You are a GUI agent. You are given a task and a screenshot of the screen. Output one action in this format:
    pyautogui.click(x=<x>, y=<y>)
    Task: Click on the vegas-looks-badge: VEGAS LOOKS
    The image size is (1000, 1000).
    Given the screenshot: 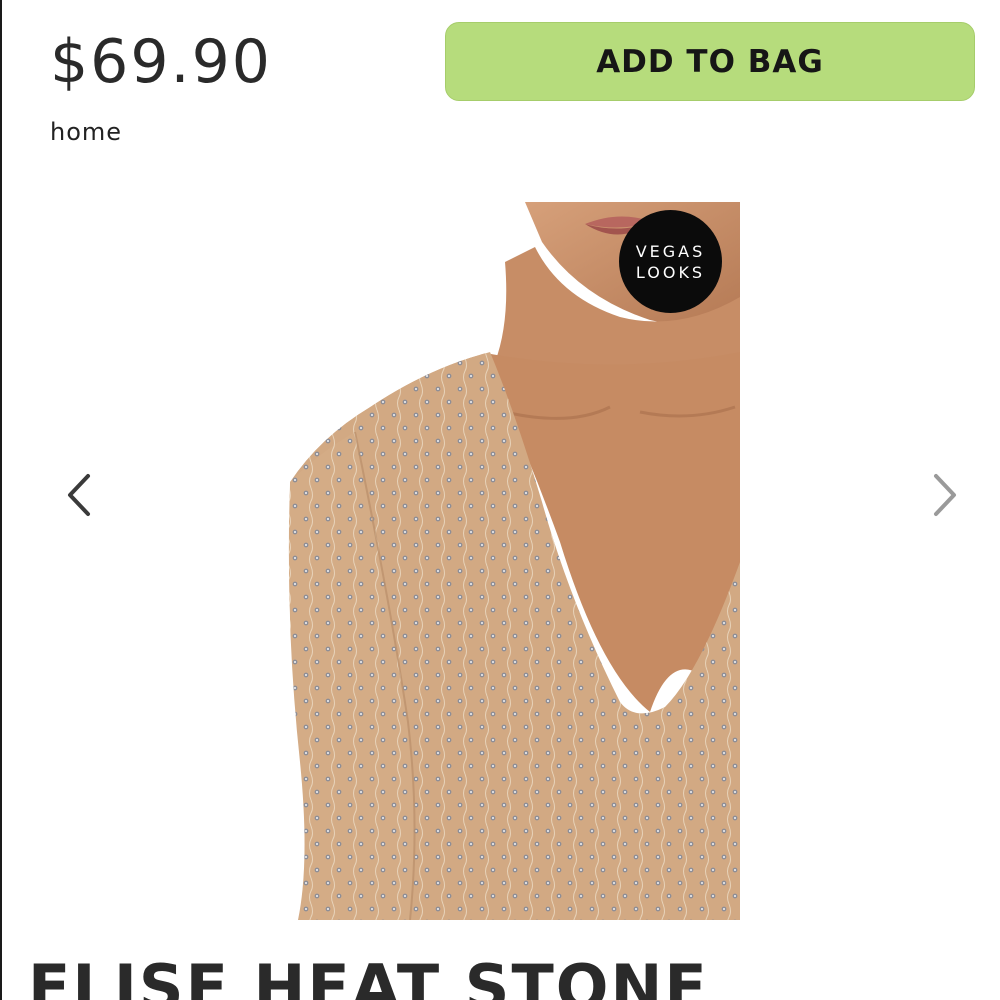 What is the action you would take?
    pyautogui.click(x=670, y=261)
    